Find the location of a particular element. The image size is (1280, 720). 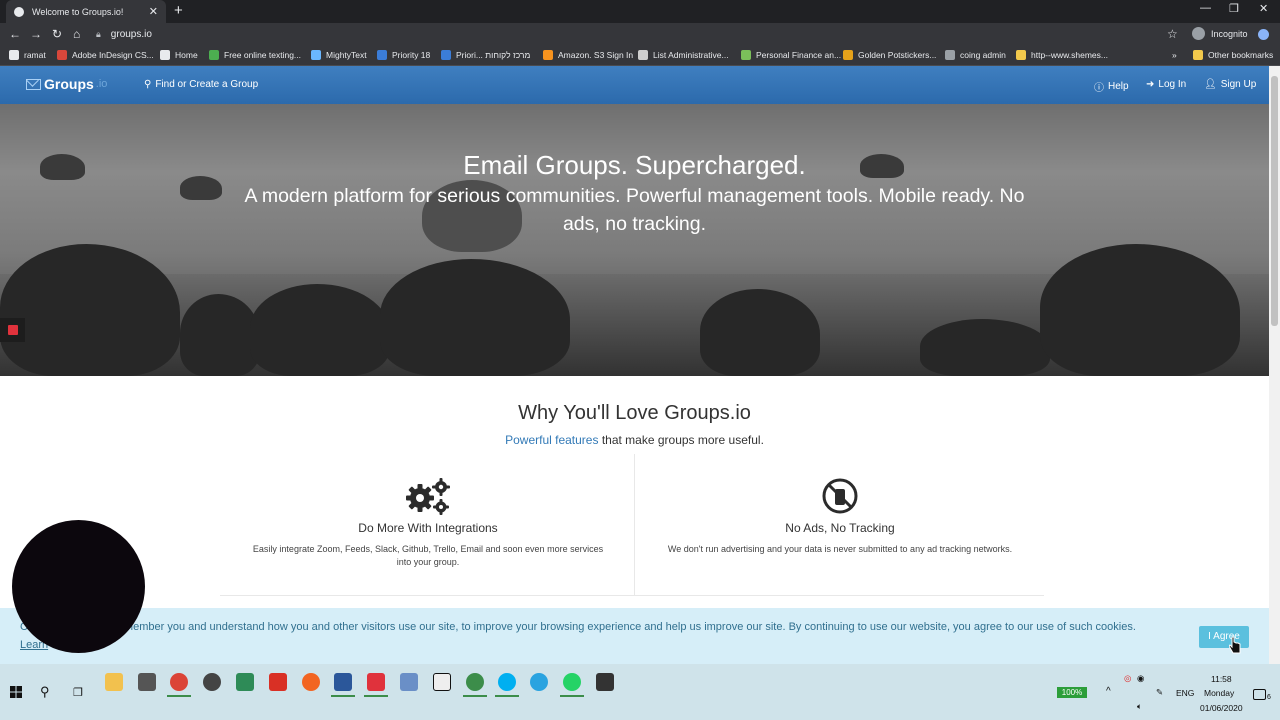

scrollbar-thumb is located at coordinates (1274, 201).